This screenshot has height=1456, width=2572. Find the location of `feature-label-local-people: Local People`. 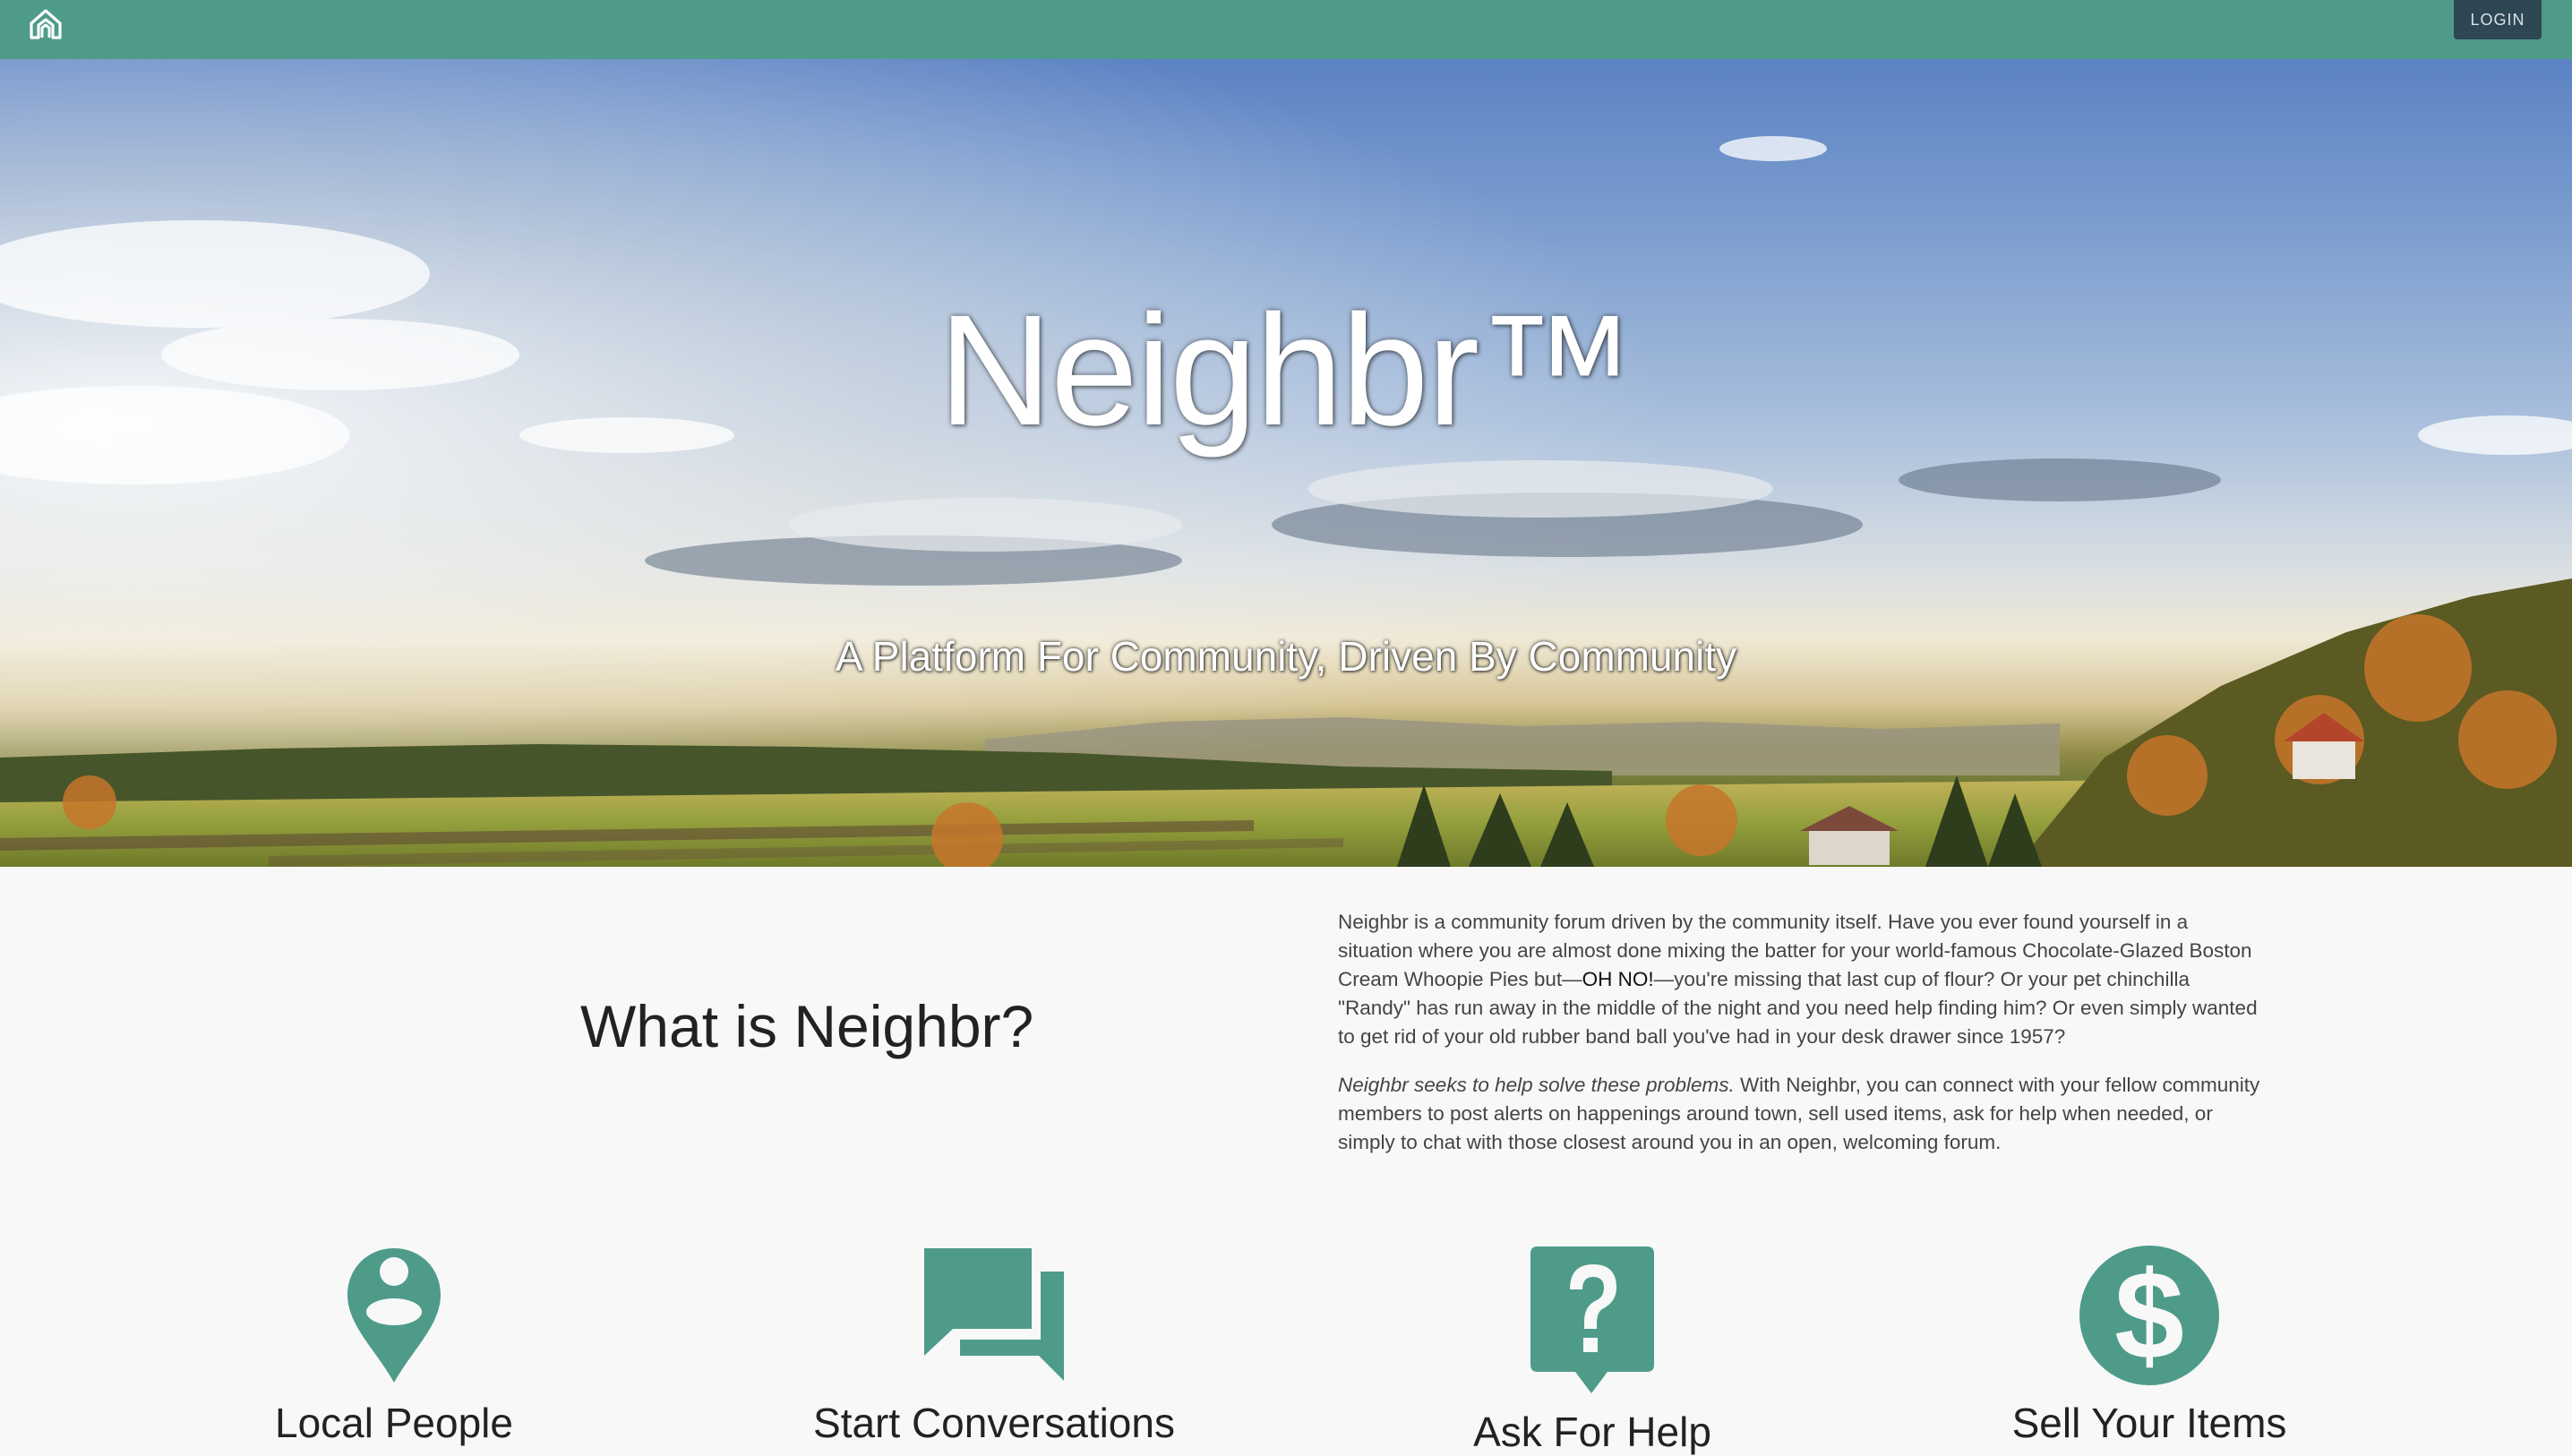

feature-label-local-people: Local People is located at coordinates (394, 1423).